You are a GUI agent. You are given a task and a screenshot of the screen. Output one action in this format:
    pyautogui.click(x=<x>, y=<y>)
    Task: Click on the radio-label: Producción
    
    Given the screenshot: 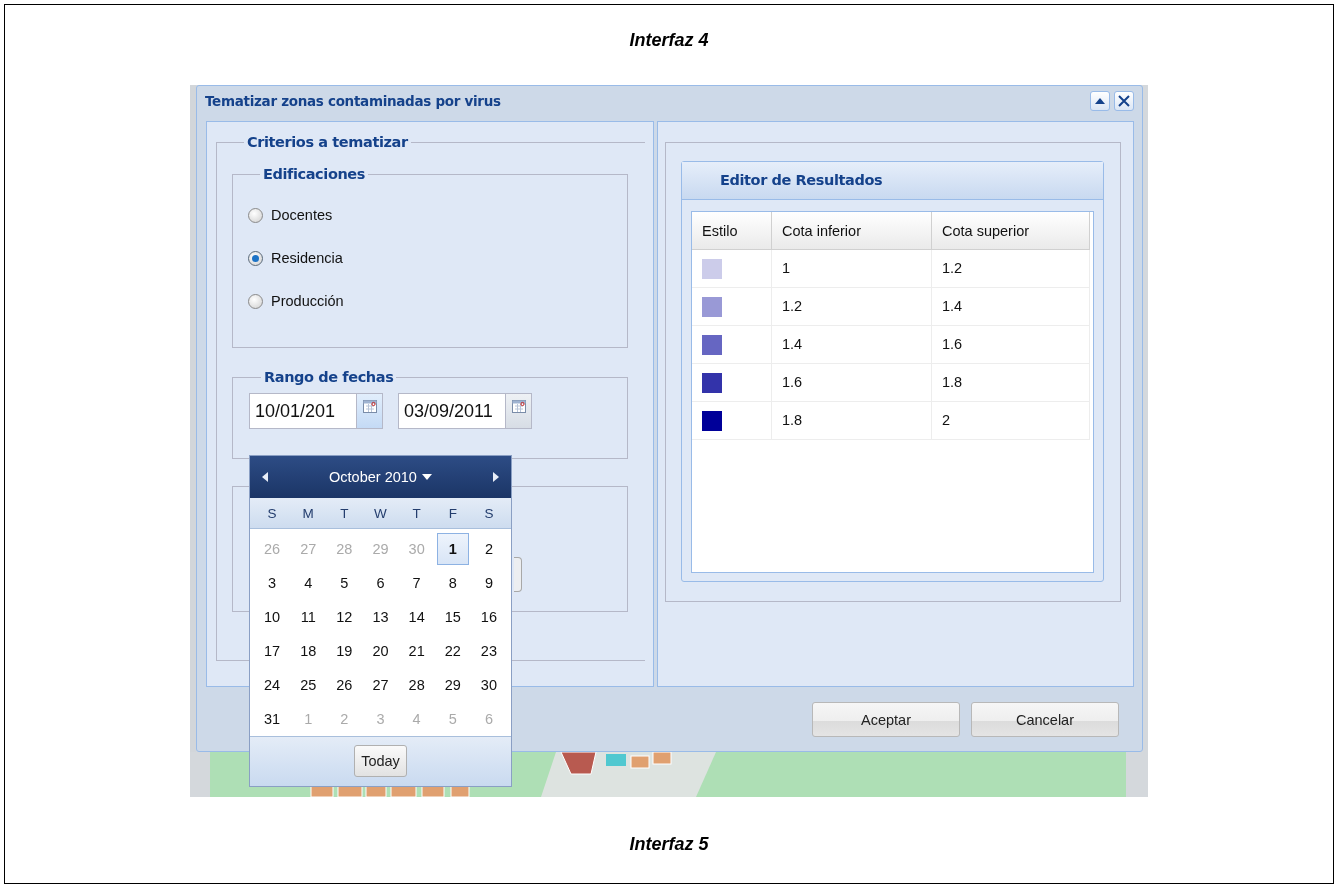 What is the action you would take?
    pyautogui.click(x=307, y=301)
    